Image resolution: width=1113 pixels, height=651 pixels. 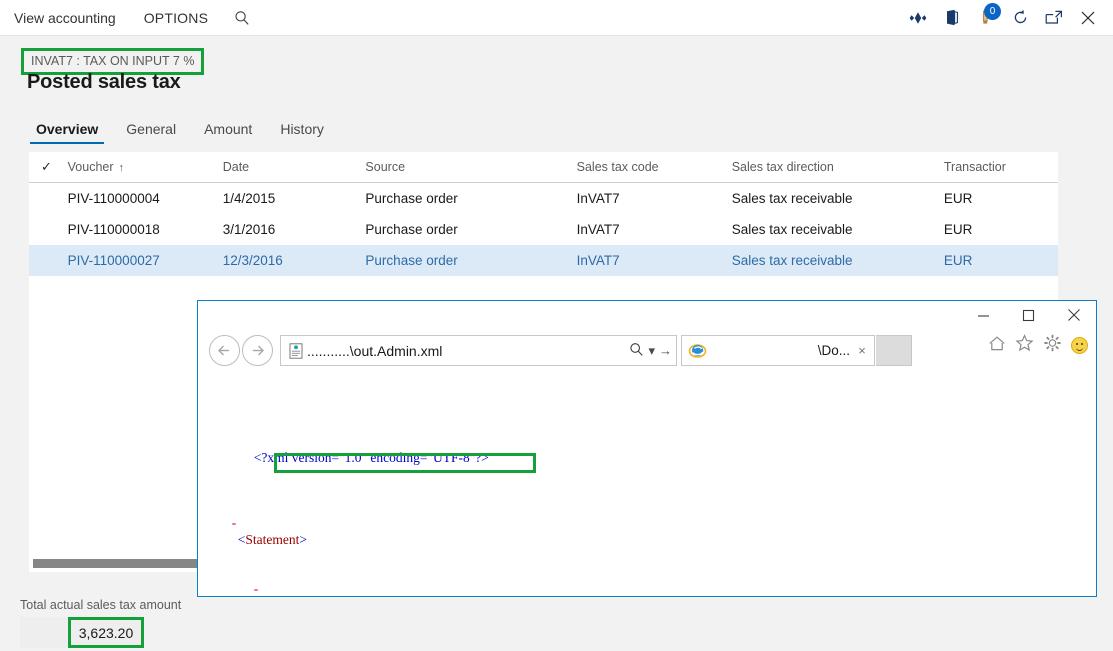 What do you see at coordinates (1052, 345) in the screenshot?
I see `tools-gear-icon` at bounding box center [1052, 345].